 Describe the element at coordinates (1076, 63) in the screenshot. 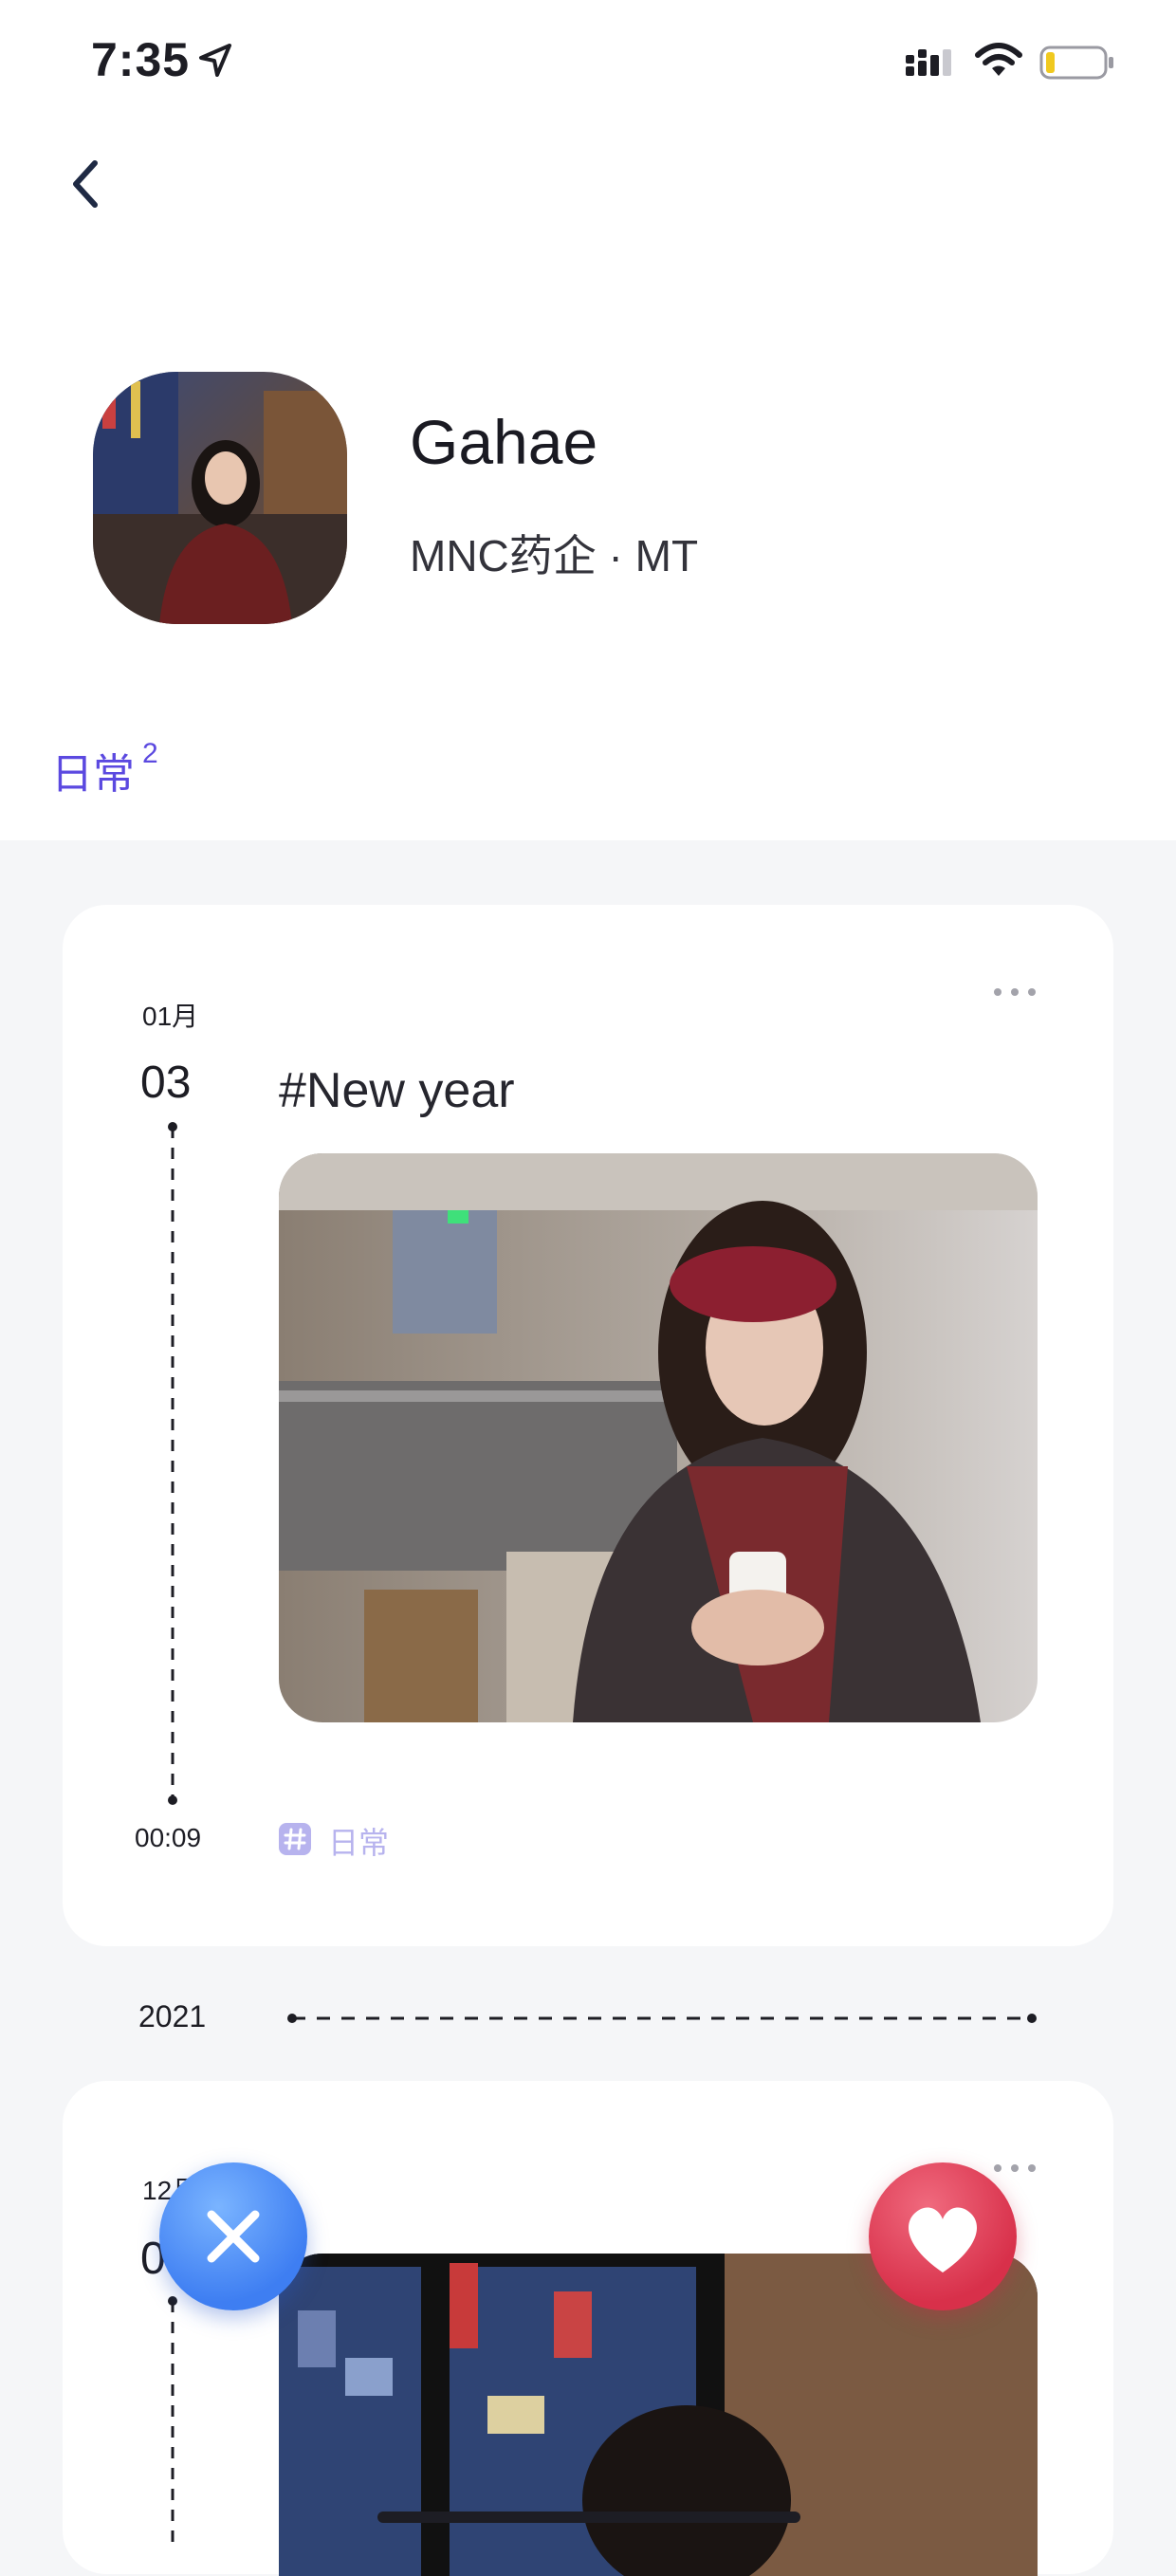

I see `battery-icon` at that location.